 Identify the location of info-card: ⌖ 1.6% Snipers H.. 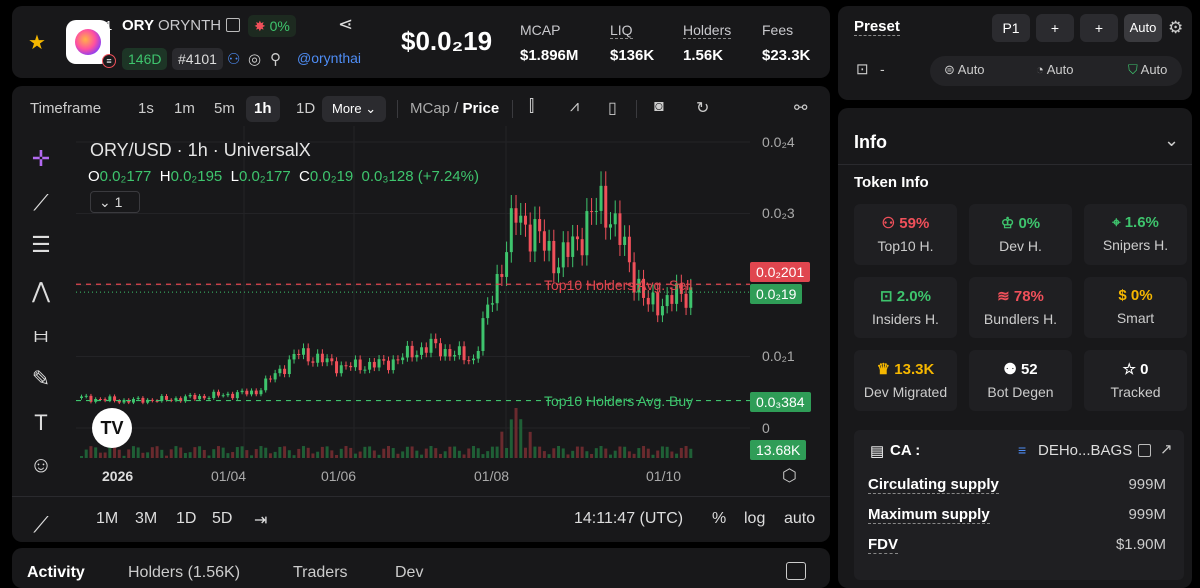
(1135, 234).